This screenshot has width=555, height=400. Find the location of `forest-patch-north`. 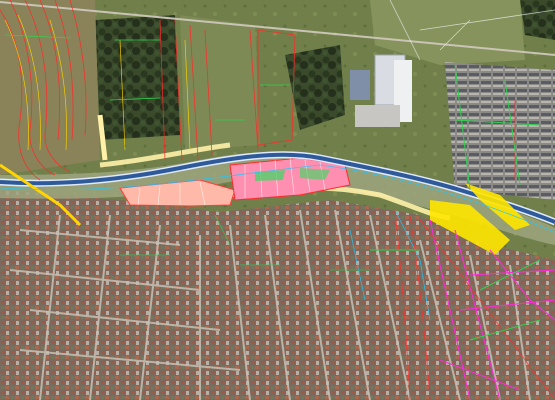

forest-patch-north is located at coordinates (137, 77).